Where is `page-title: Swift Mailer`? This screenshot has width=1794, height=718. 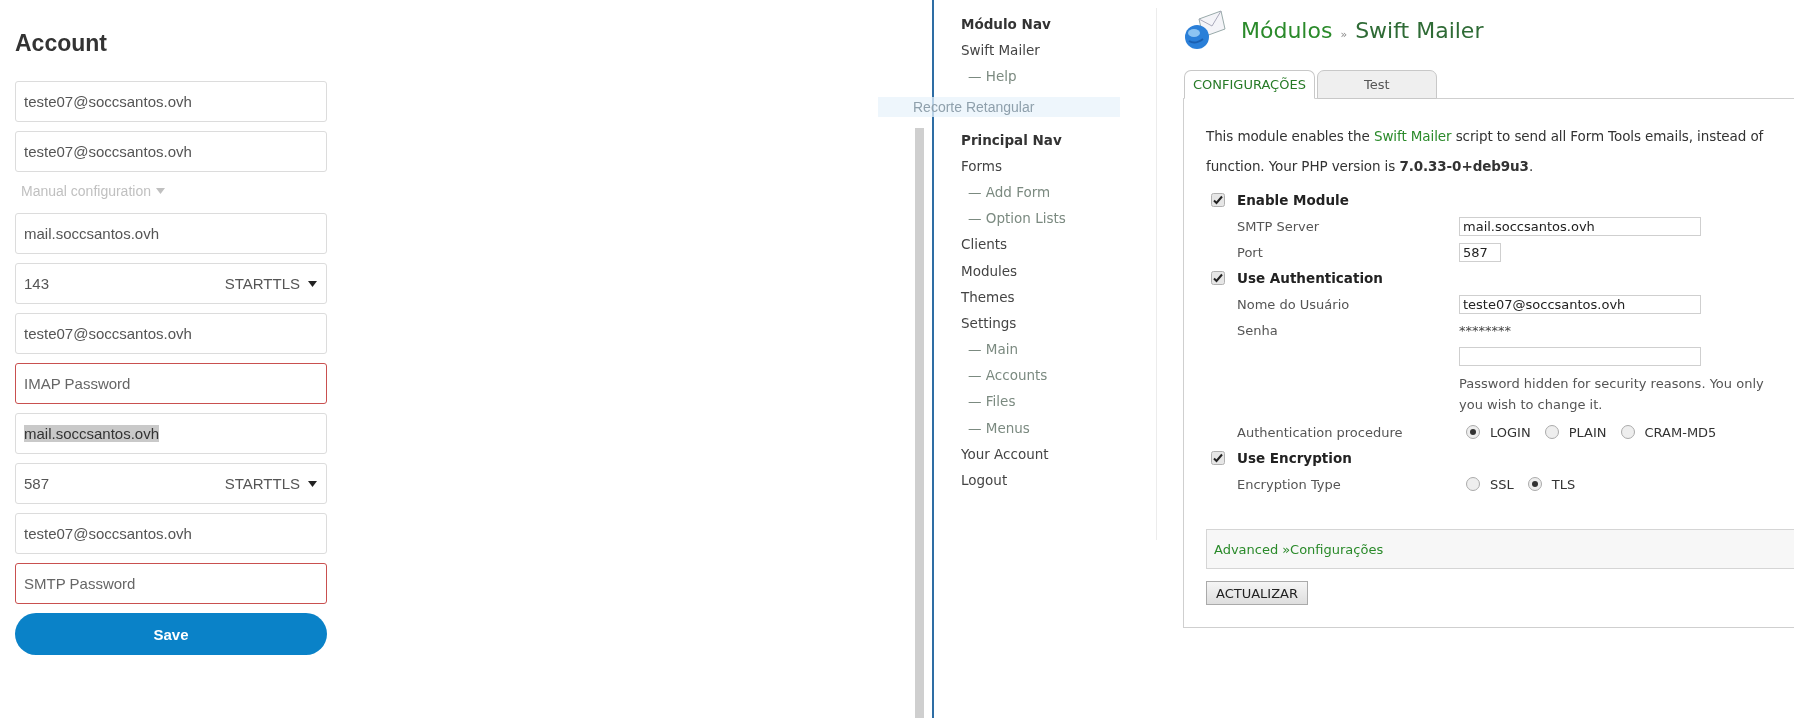 page-title: Swift Mailer is located at coordinates (1419, 30).